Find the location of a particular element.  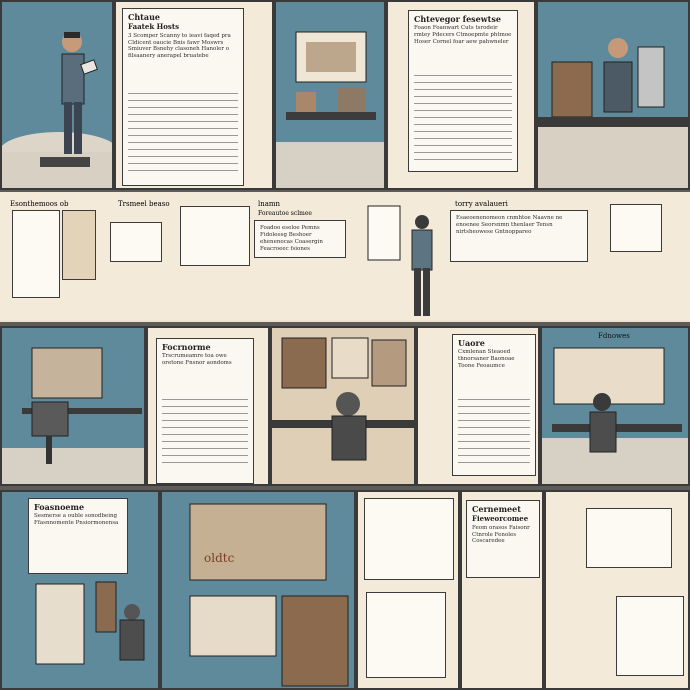

row2-label-c: lnamn is located at coordinates (269, 204).